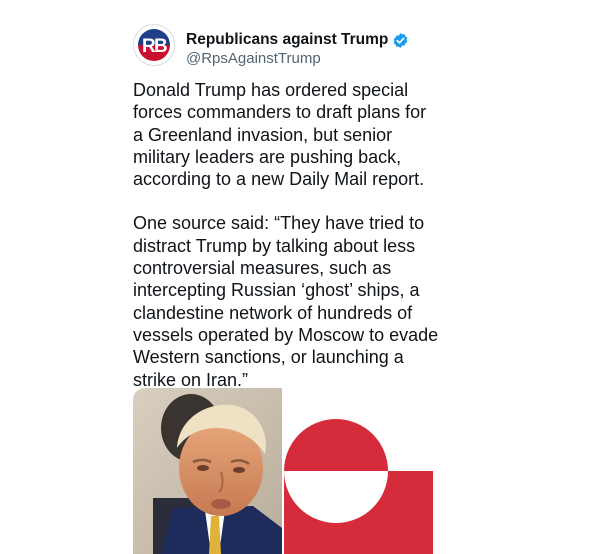 This screenshot has width=596, height=554. I want to click on display-name: Republicans against Trump, so click(287, 40).